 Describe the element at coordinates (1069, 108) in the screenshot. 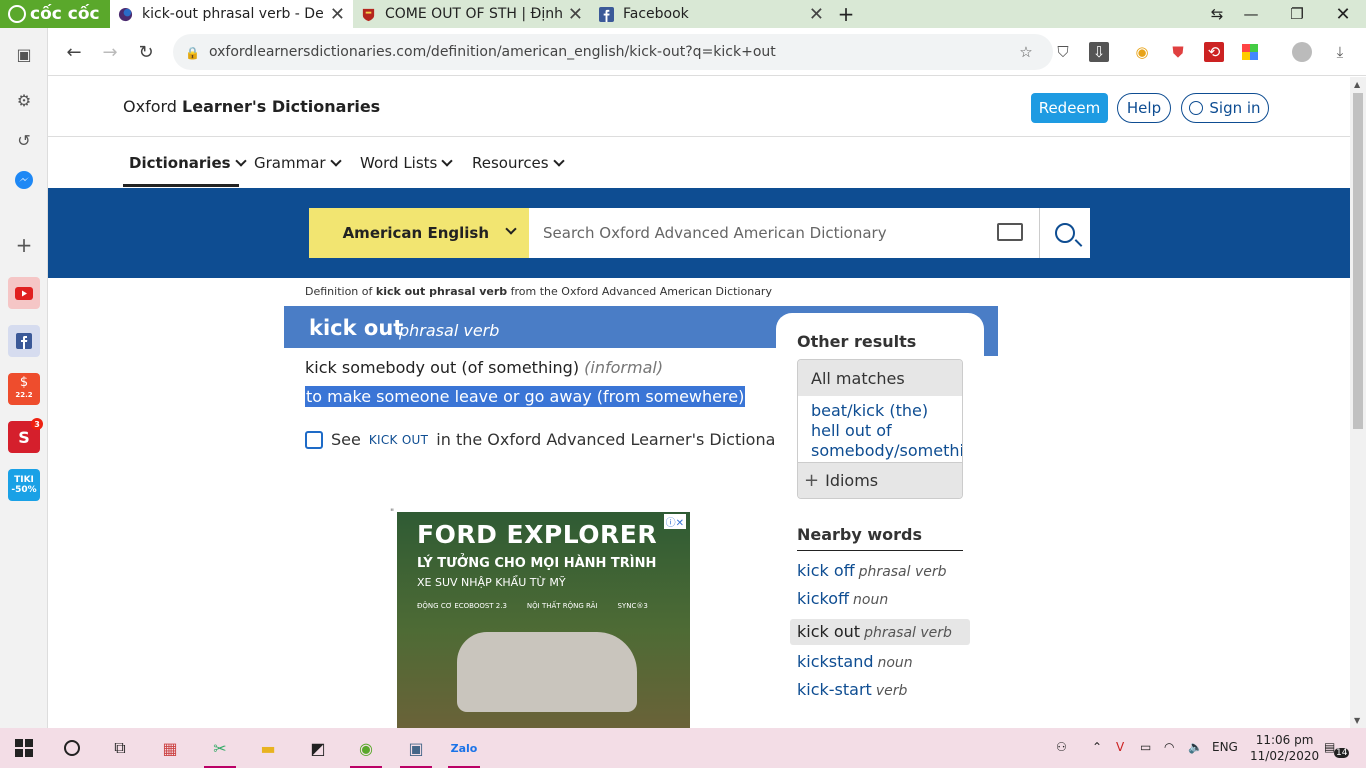

I see `redeem-button: Redeem` at that location.